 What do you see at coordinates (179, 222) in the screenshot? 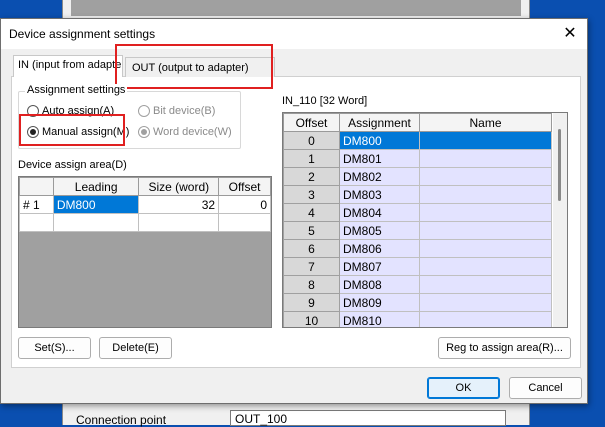
I see `size-cell` at bounding box center [179, 222].